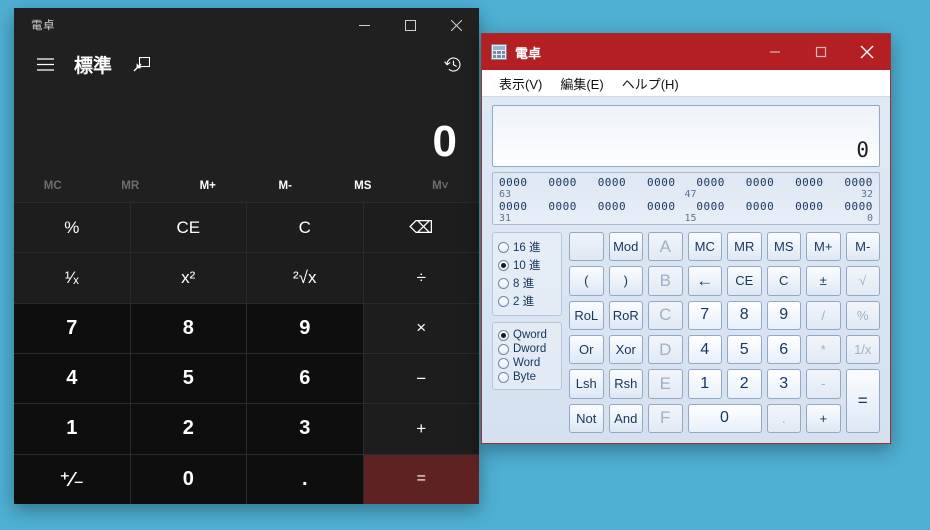  What do you see at coordinates (586, 384) in the screenshot?
I see `key-lsh: Lsh` at bounding box center [586, 384].